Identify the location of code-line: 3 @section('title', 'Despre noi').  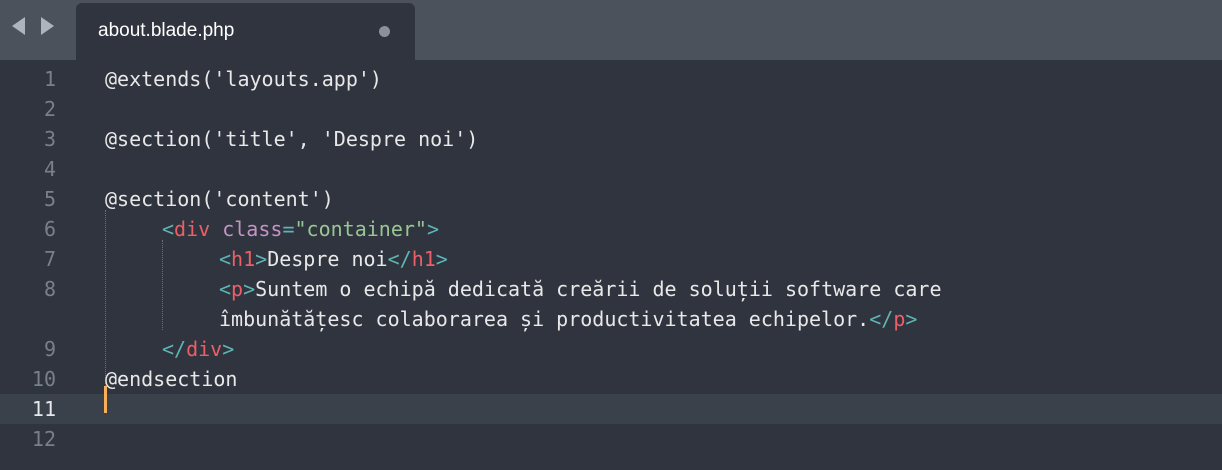
(611, 139).